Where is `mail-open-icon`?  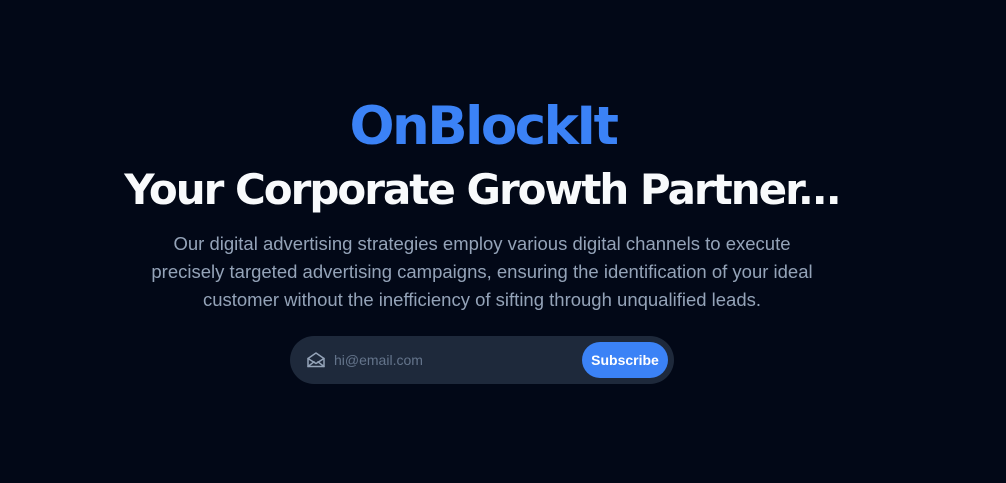 mail-open-icon is located at coordinates (316, 360).